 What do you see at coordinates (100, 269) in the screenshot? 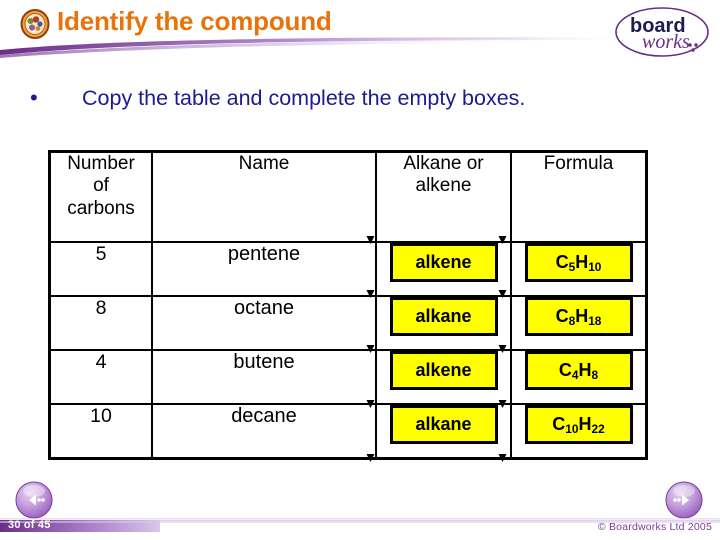
I see `cell-carbons: 5` at bounding box center [100, 269].